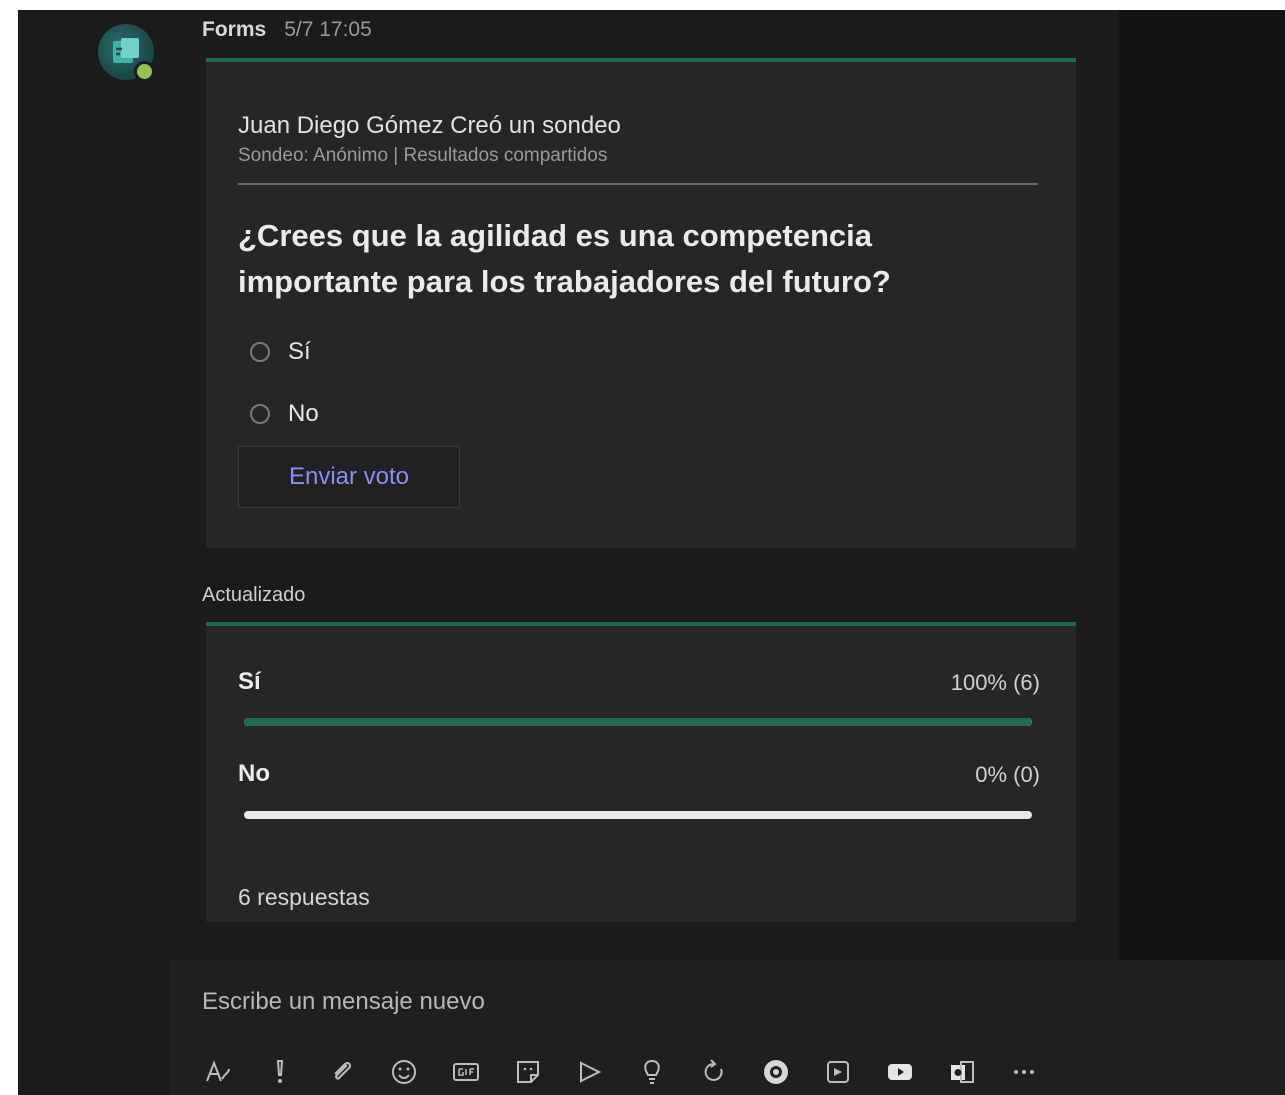 This screenshot has width=1285, height=1095. Describe the element at coordinates (776, 1072) in the screenshot. I see `camera-icon` at that location.